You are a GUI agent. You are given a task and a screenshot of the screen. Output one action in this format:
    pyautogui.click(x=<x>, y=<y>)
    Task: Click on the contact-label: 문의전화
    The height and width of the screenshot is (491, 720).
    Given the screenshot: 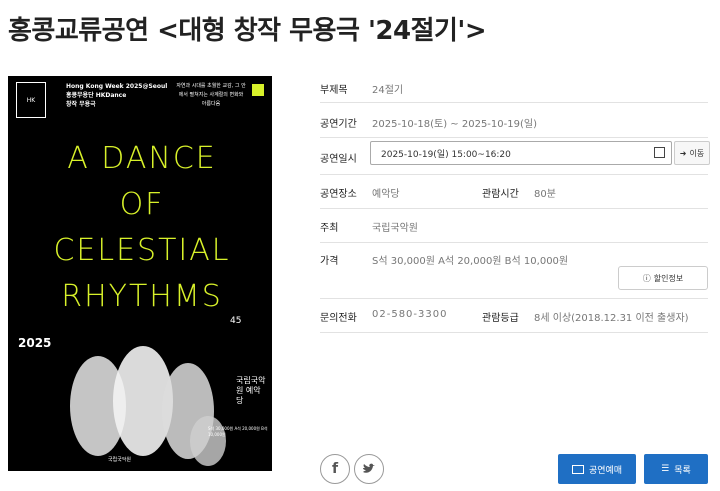 What is the action you would take?
    pyautogui.click(x=338, y=318)
    